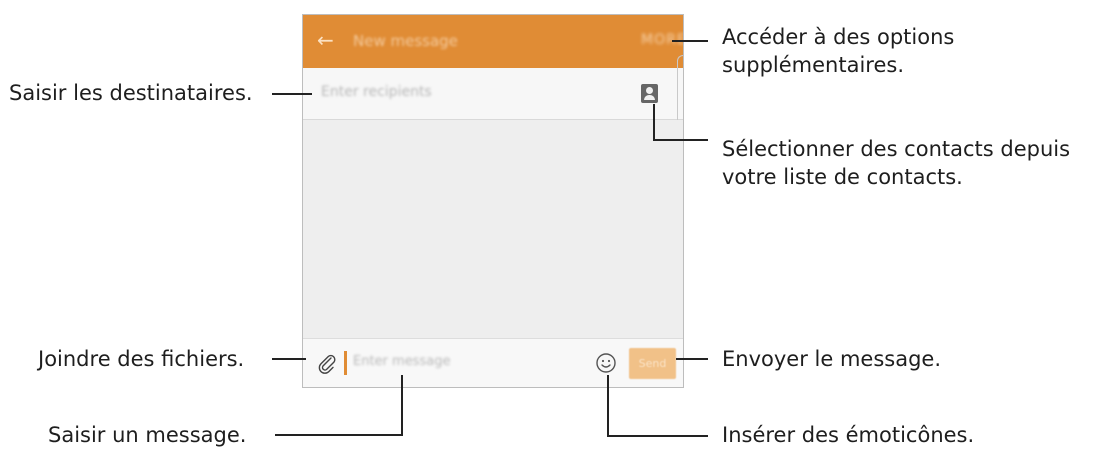 The height and width of the screenshot is (450, 1102). What do you see at coordinates (896, 149) in the screenshot?
I see `callout-contacts-line1: Sélectionner des contacts depuis` at bounding box center [896, 149].